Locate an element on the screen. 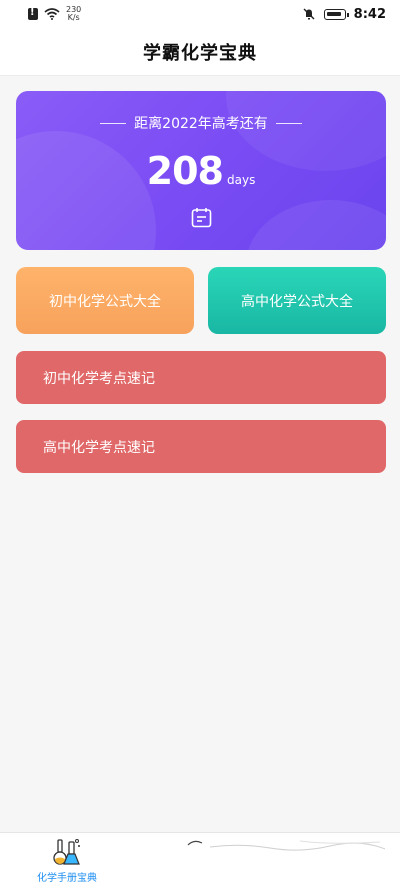 Image resolution: width=400 pixels, height=888 pixels. senior-key-points-button: 高中化学考点速记 is located at coordinates (201, 446).